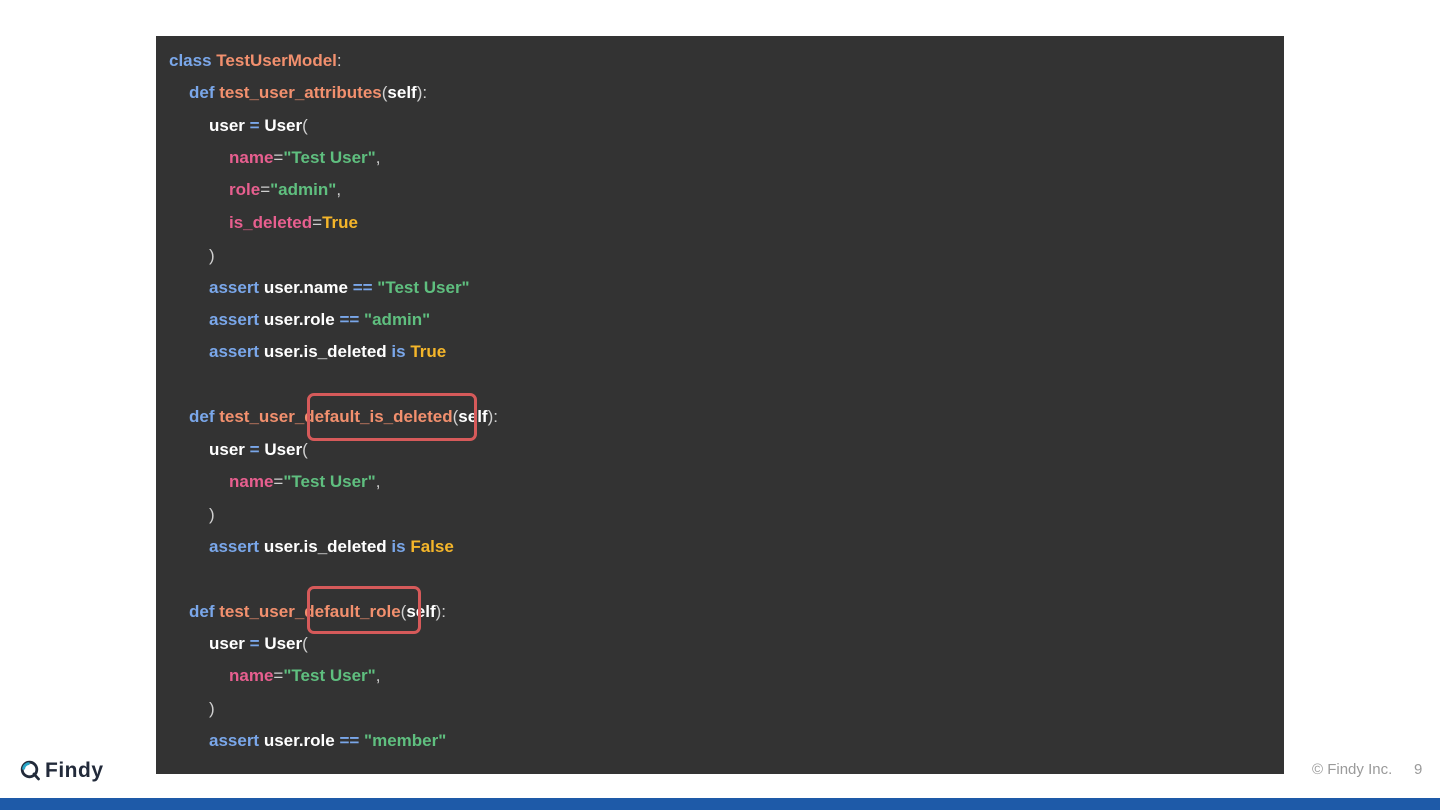 Image resolution: width=1440 pixels, height=810 pixels. I want to click on self-param: self, so click(402, 92).